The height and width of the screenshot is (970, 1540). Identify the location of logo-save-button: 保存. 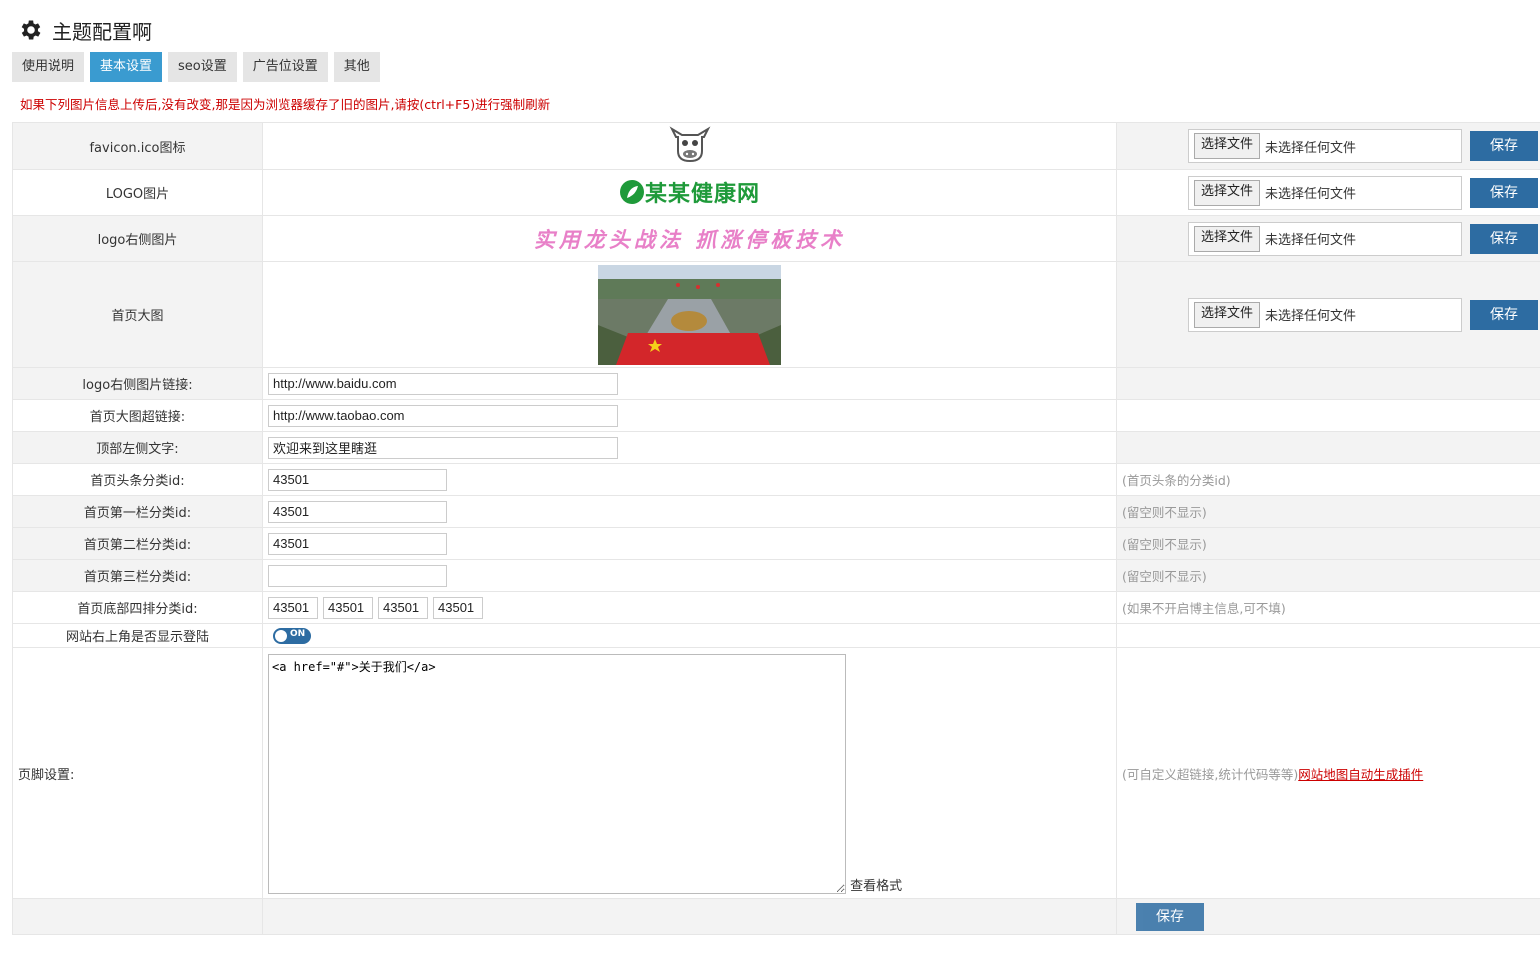
(1504, 192).